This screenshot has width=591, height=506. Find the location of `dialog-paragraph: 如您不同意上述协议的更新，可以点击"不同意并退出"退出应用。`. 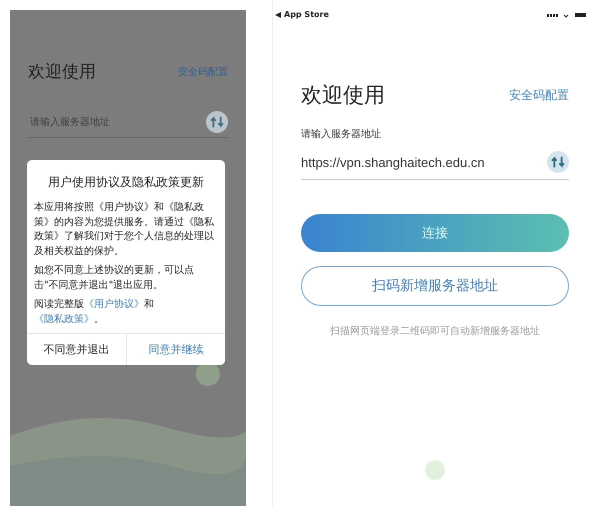

dialog-paragraph: 如您不同意上述协议的更新，可以点击"不同意并退出"退出应用。 is located at coordinates (114, 278).